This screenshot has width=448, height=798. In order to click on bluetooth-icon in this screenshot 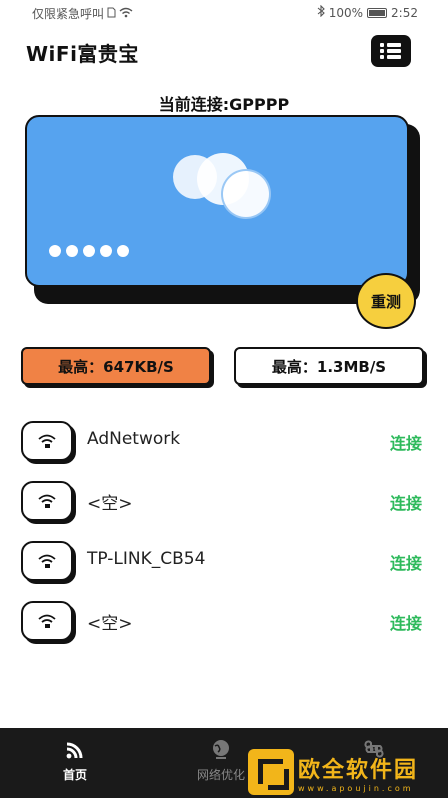, I will do `click(321, 12)`.